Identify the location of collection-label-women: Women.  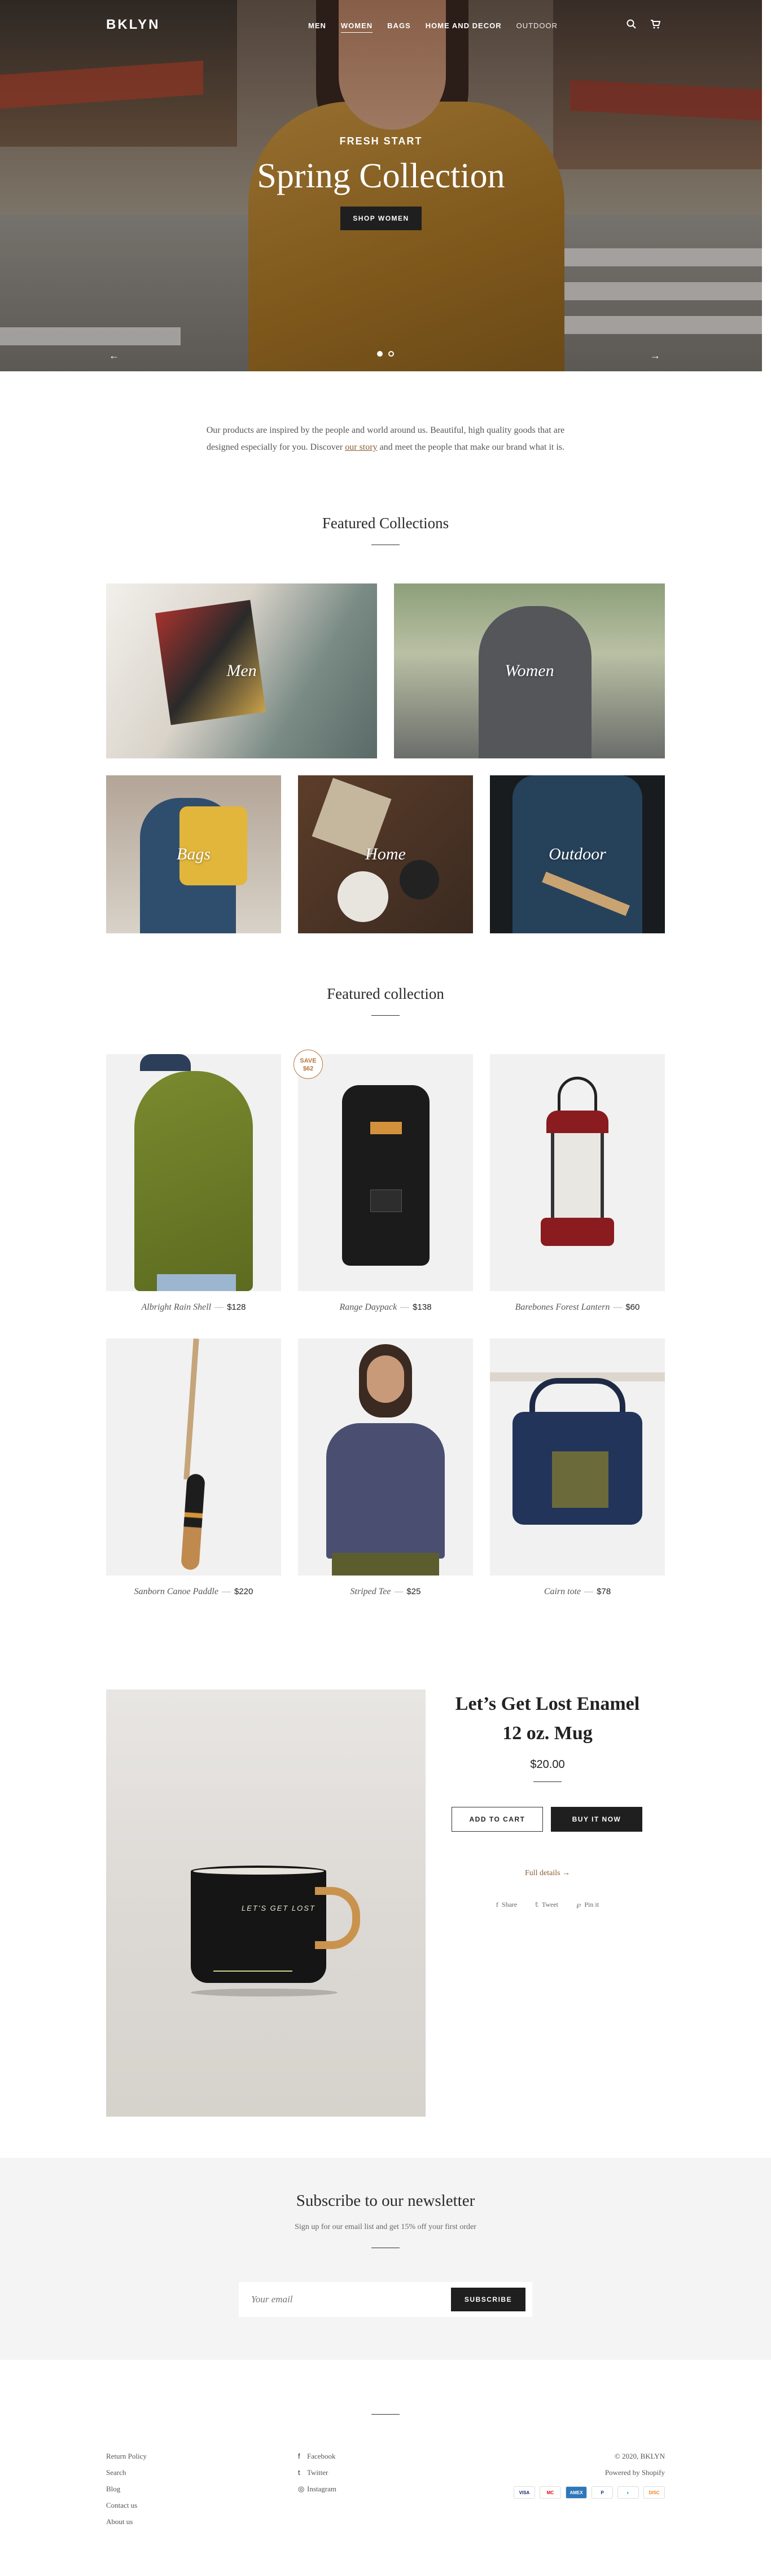
(529, 670).